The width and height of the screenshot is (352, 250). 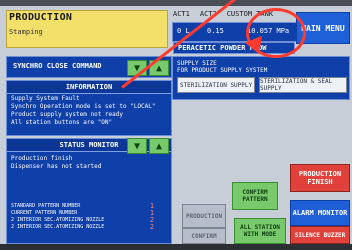 What do you see at coordinates (44, 213) in the screenshot?
I see `pattern-line: CURRENT PATTERN NUMBER` at bounding box center [44, 213].